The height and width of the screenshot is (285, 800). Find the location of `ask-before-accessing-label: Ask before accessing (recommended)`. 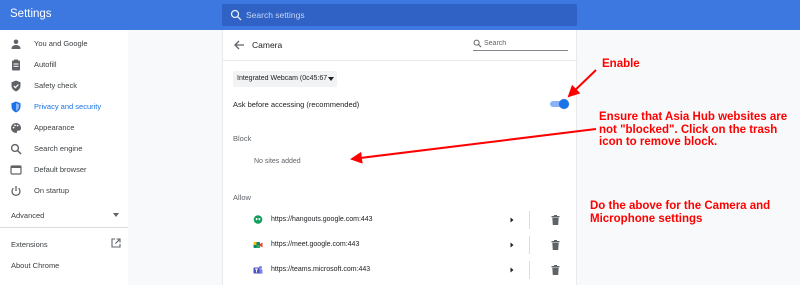

ask-before-accessing-label: Ask before accessing (recommended) is located at coordinates (296, 104).